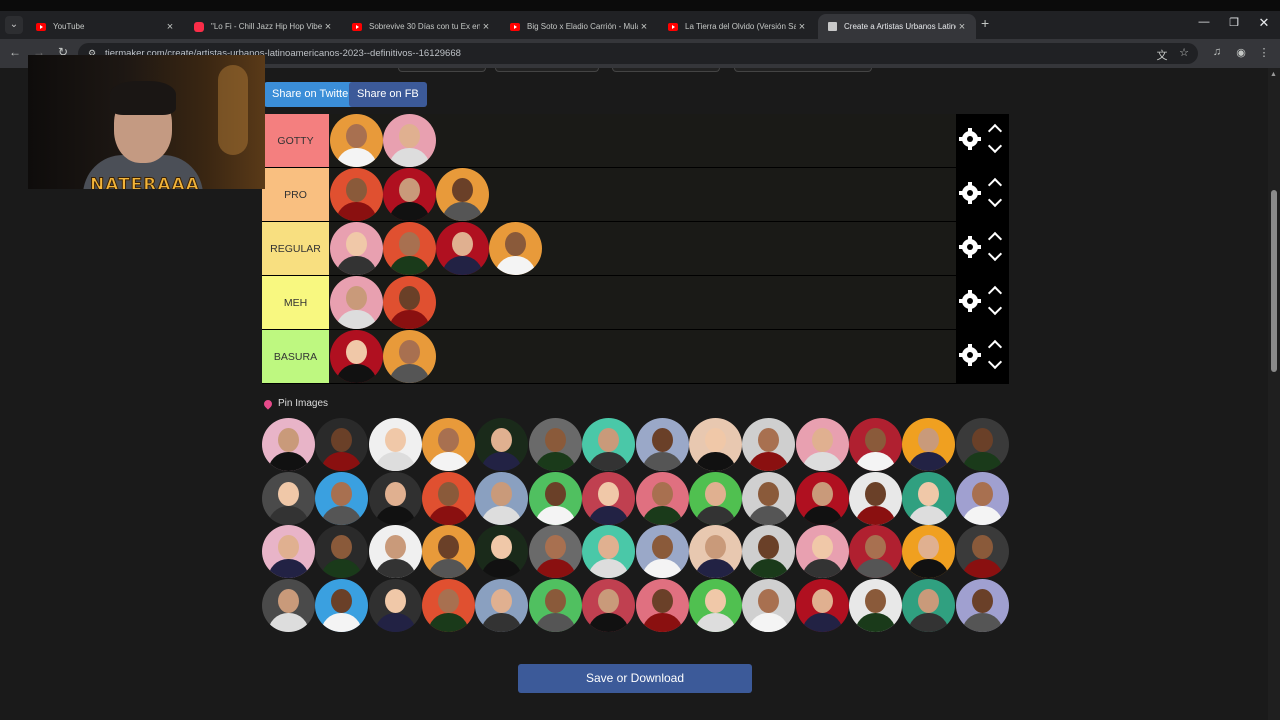 The height and width of the screenshot is (720, 1280). What do you see at coordinates (312, 94) in the screenshot?
I see `share-twitter-button: Share on Twitter` at bounding box center [312, 94].